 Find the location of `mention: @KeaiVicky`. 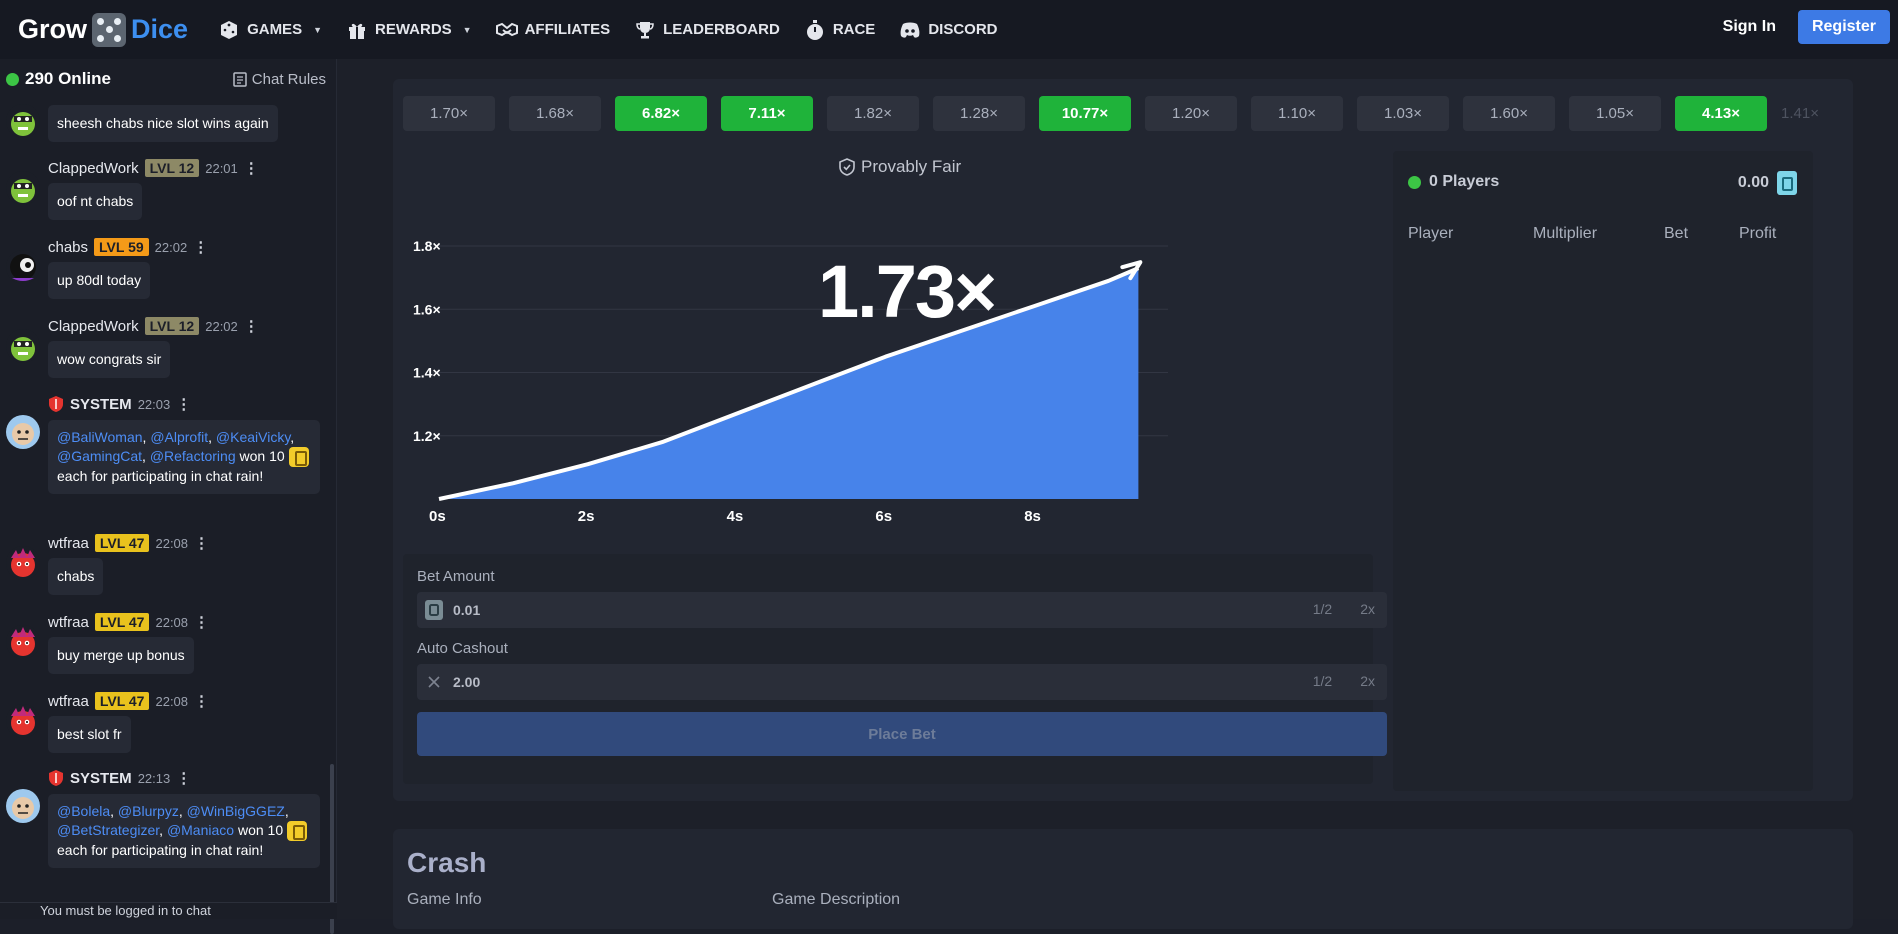

mention: @KeaiVicky is located at coordinates (253, 437).